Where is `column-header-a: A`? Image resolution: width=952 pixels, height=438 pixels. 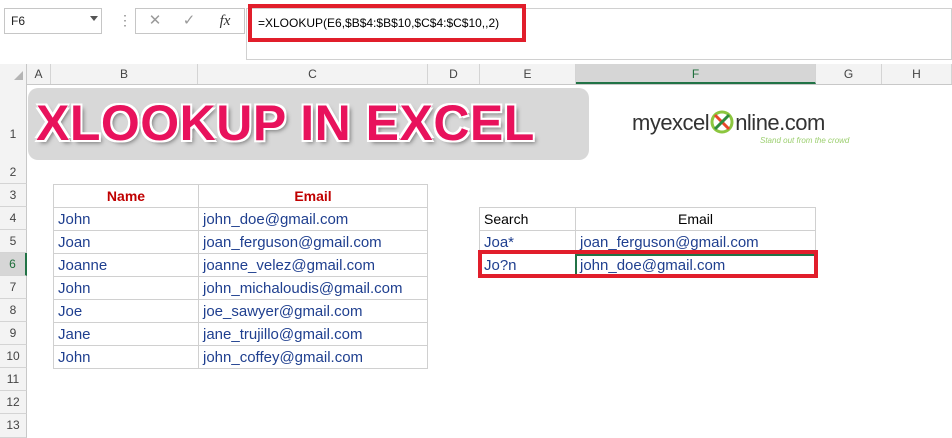 column-header-a: A is located at coordinates (39, 74).